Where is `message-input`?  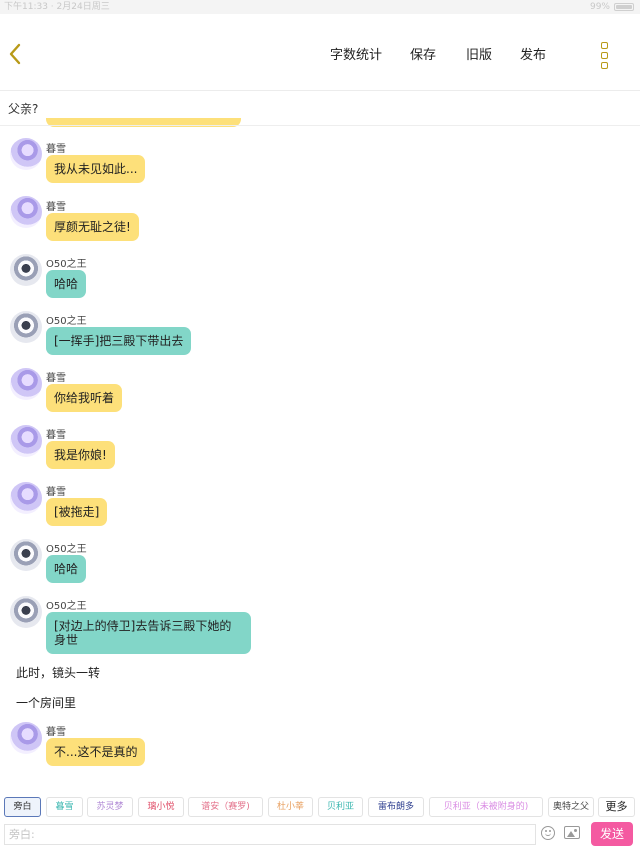
message-input is located at coordinates (270, 834).